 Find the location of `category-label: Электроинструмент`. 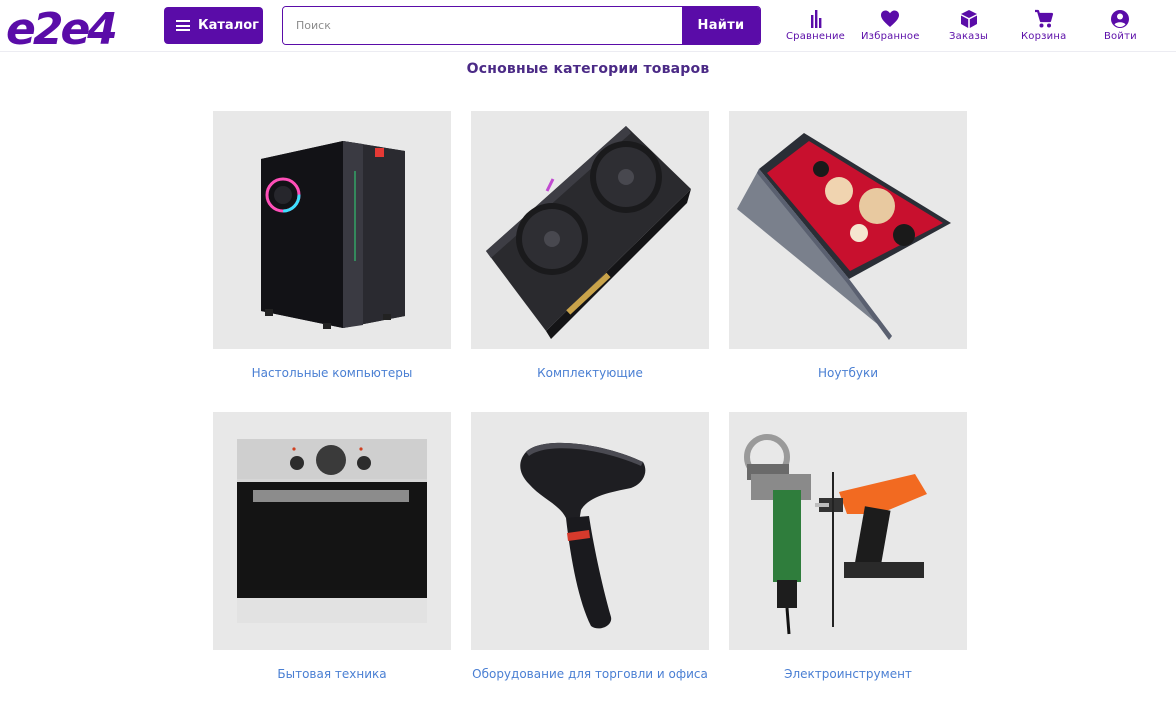

category-label: Электроинструмент is located at coordinates (848, 674).